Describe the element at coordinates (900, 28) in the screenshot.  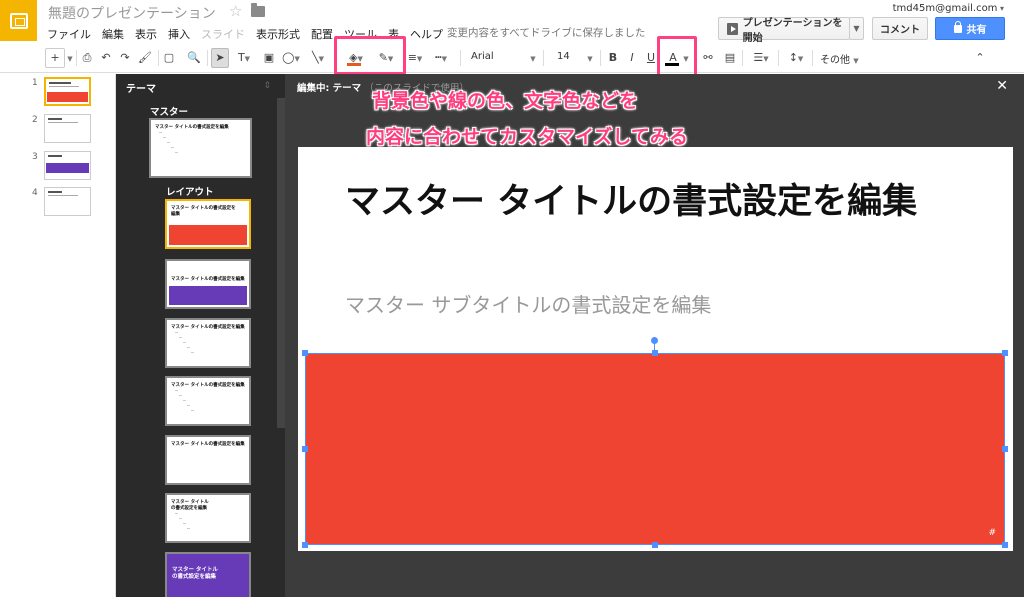
I see `comment-button: コメント` at that location.